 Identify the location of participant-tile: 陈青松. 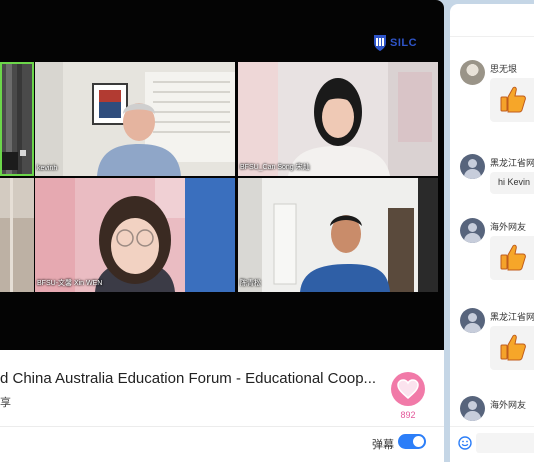
(338, 235).